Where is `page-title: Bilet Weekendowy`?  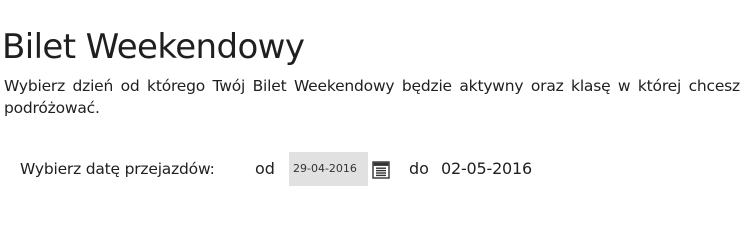
page-title: Bilet Weekendowy is located at coordinates (153, 46).